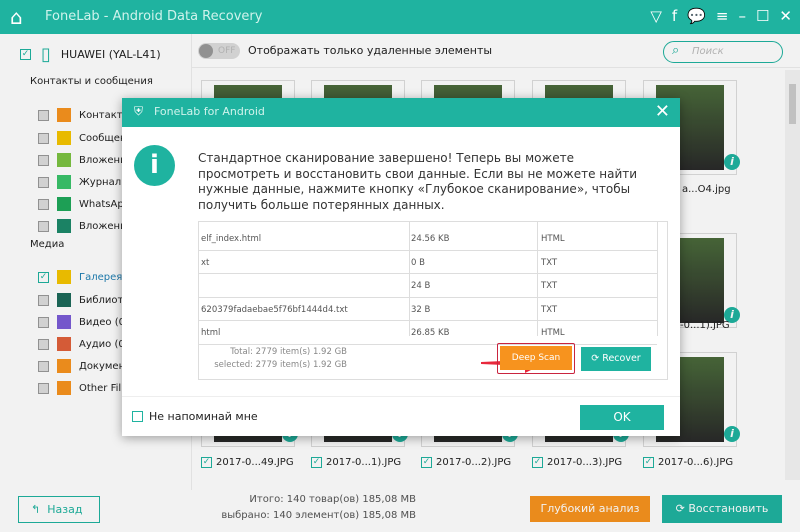 Image resolution: width=800 pixels, height=532 pixels. I want to click on info-icon: i, so click(154, 165).